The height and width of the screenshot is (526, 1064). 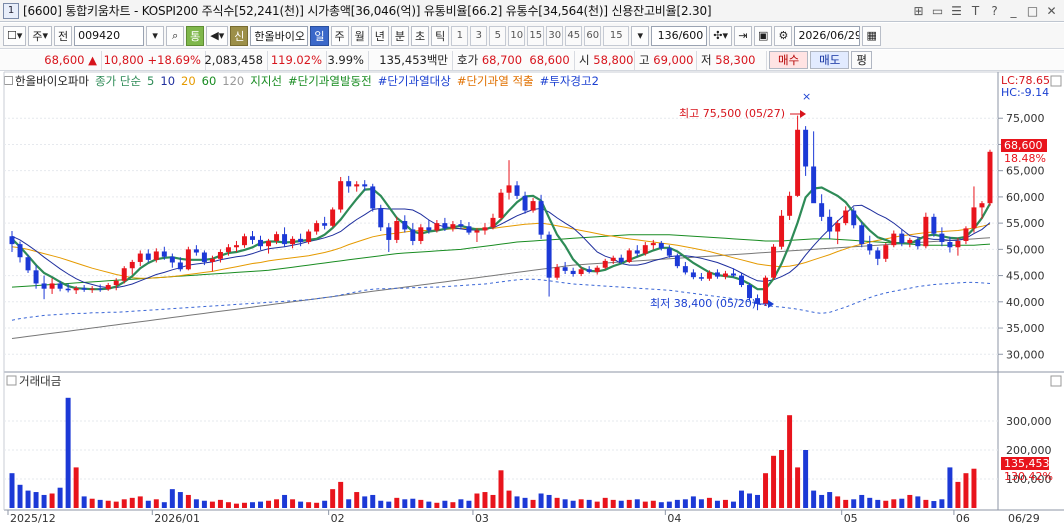 I want to click on interval-10: 10, so click(x=517, y=35).